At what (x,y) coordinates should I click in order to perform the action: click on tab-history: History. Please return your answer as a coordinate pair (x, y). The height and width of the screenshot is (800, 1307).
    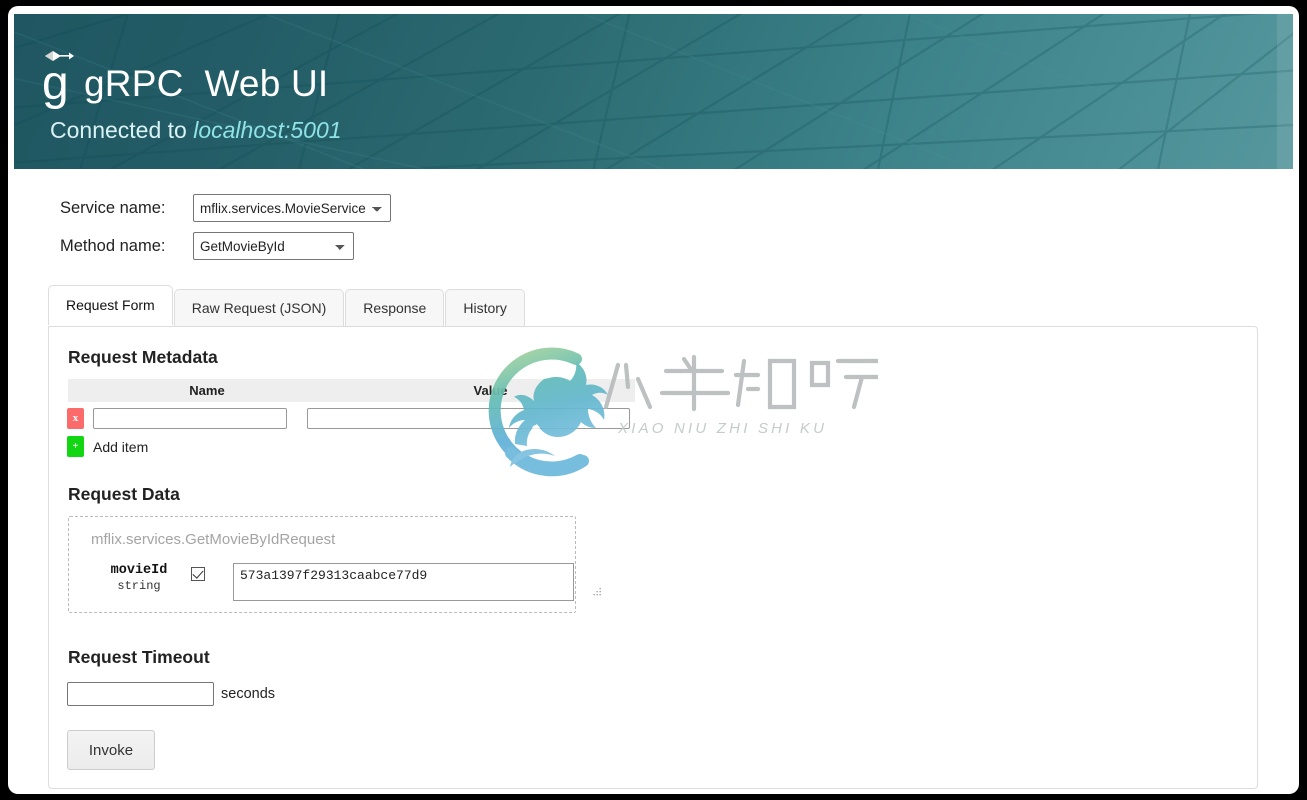
    Looking at the image, I should click on (485, 307).